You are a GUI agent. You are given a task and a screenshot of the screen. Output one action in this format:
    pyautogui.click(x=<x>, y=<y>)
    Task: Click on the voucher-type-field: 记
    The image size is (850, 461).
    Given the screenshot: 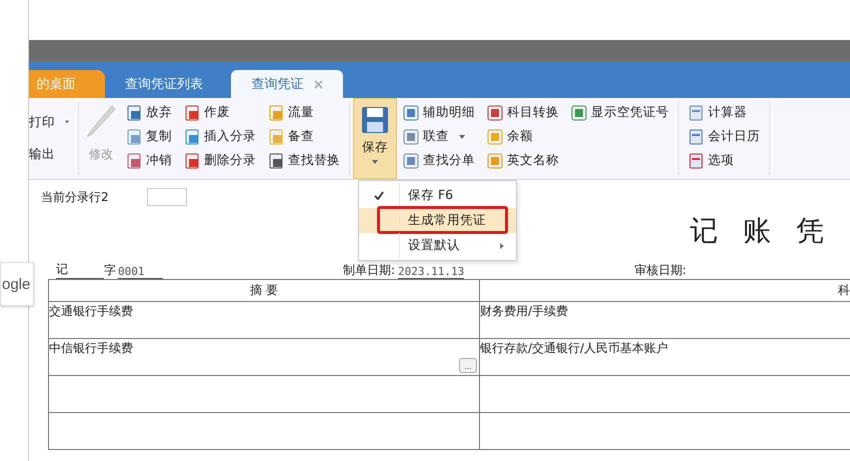 What is the action you would take?
    pyautogui.click(x=80, y=270)
    